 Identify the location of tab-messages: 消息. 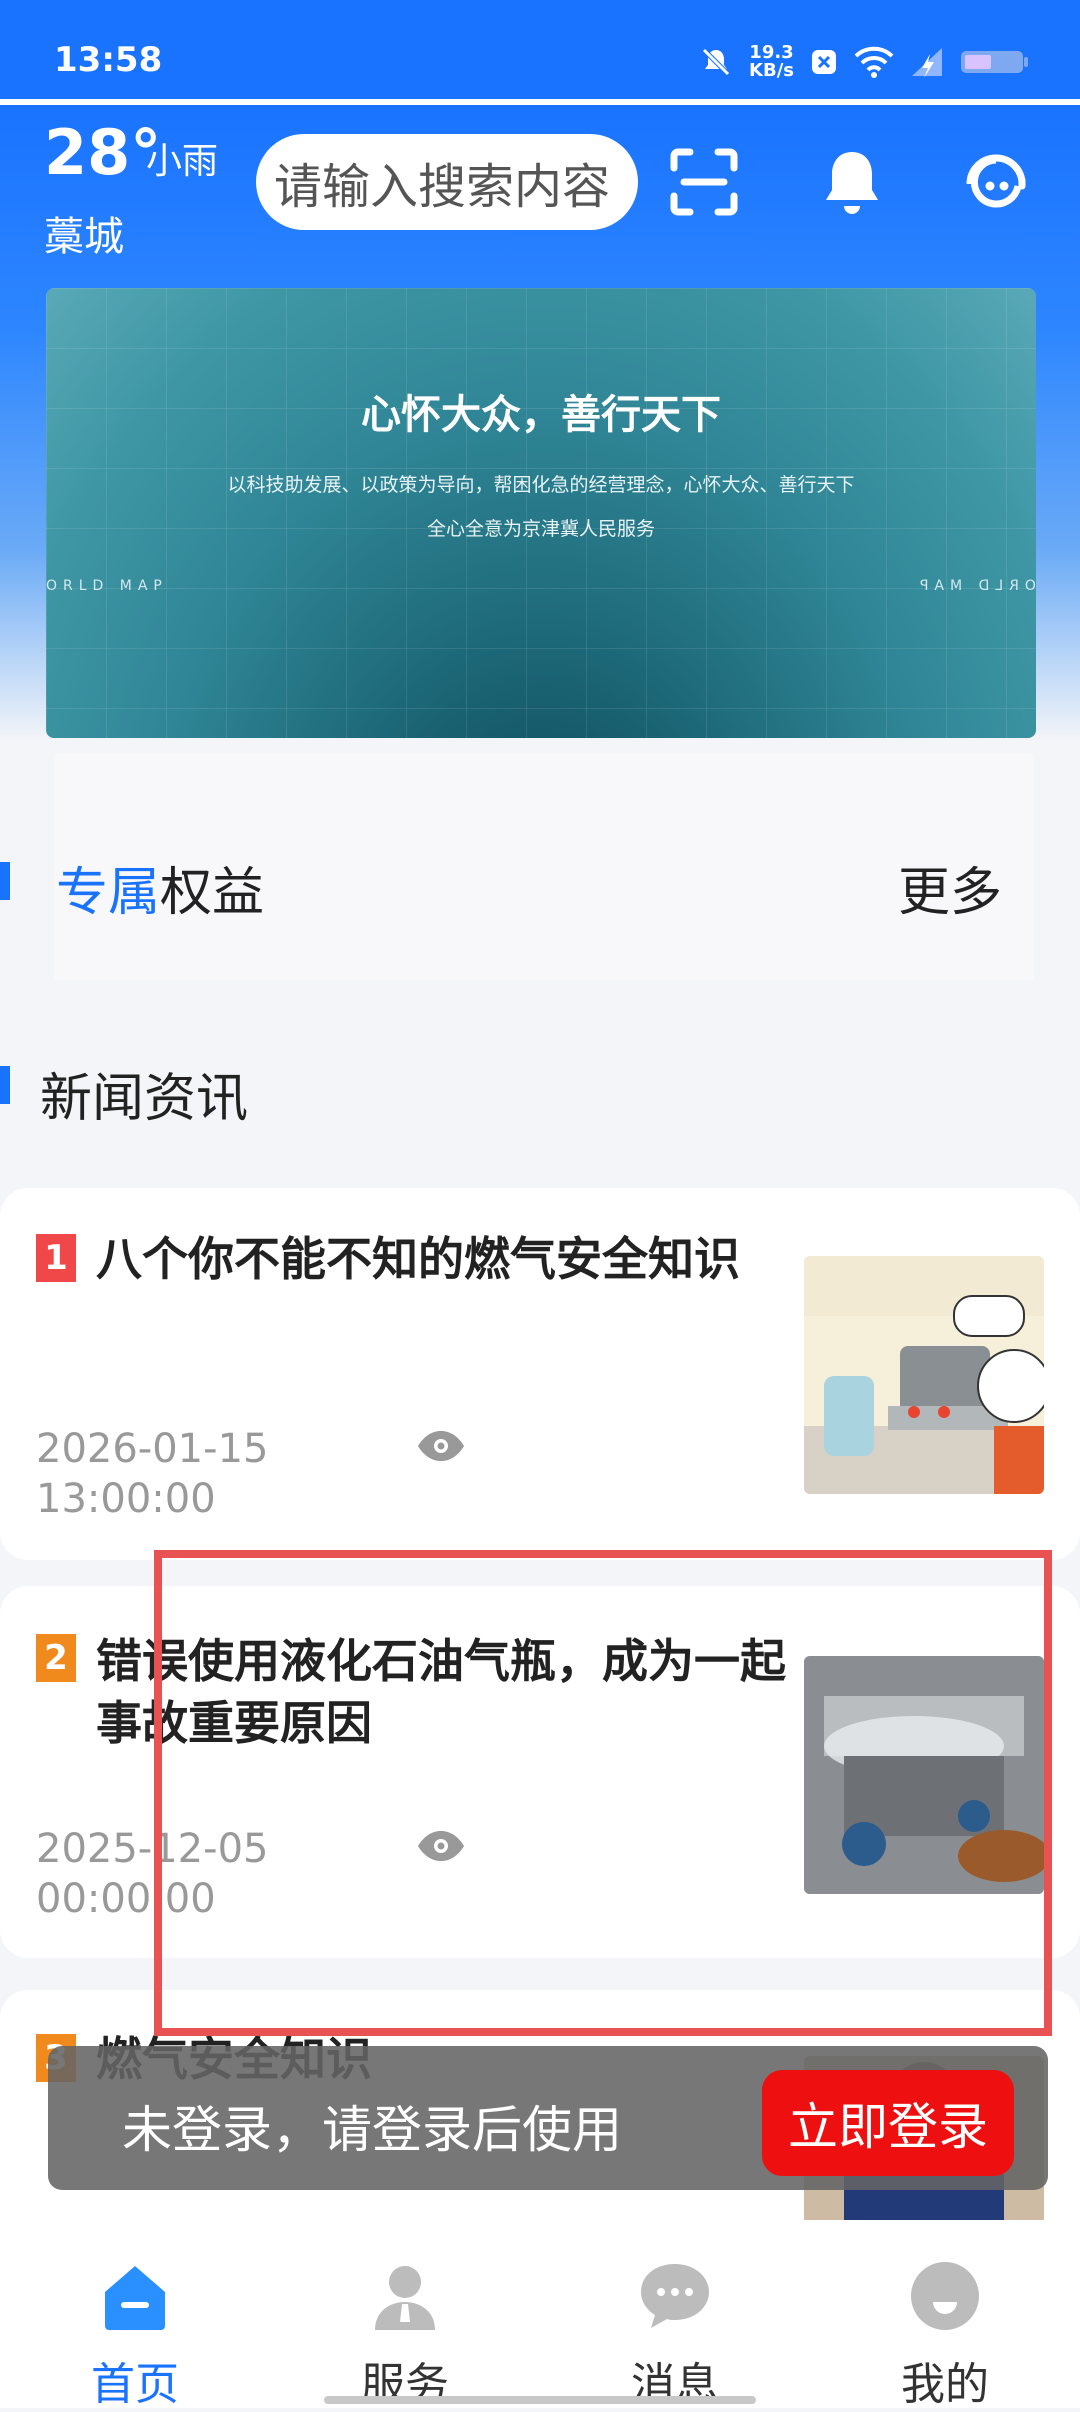
(675, 2325).